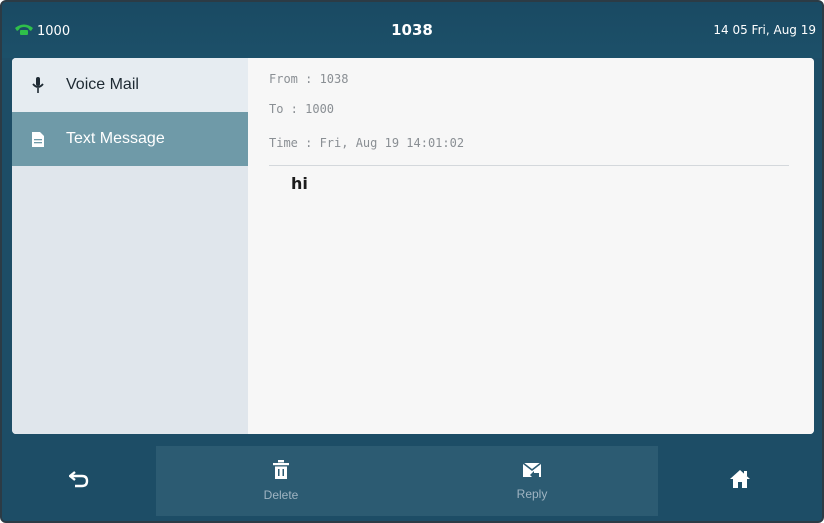 This screenshot has width=824, height=523. I want to click on status-bar: 1000 1038 14 05 Fri, Aug 19, so click(412, 30).